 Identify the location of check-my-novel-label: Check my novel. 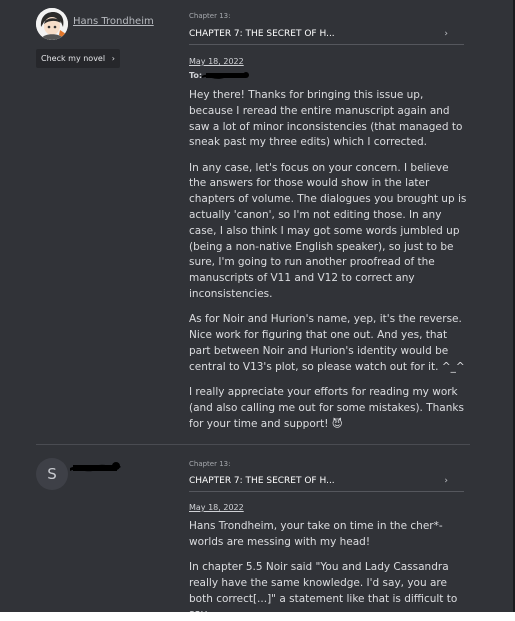
(73, 58).